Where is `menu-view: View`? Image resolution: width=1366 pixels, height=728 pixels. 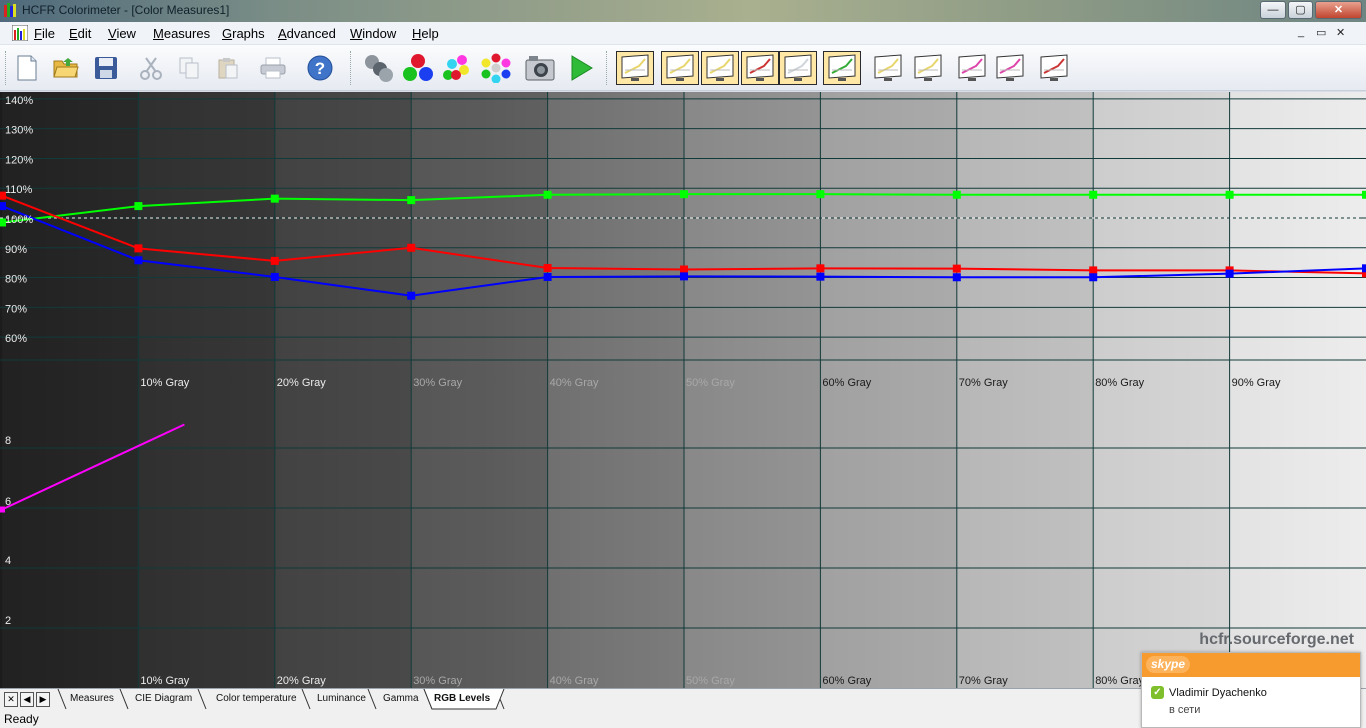 menu-view: View is located at coordinates (122, 33).